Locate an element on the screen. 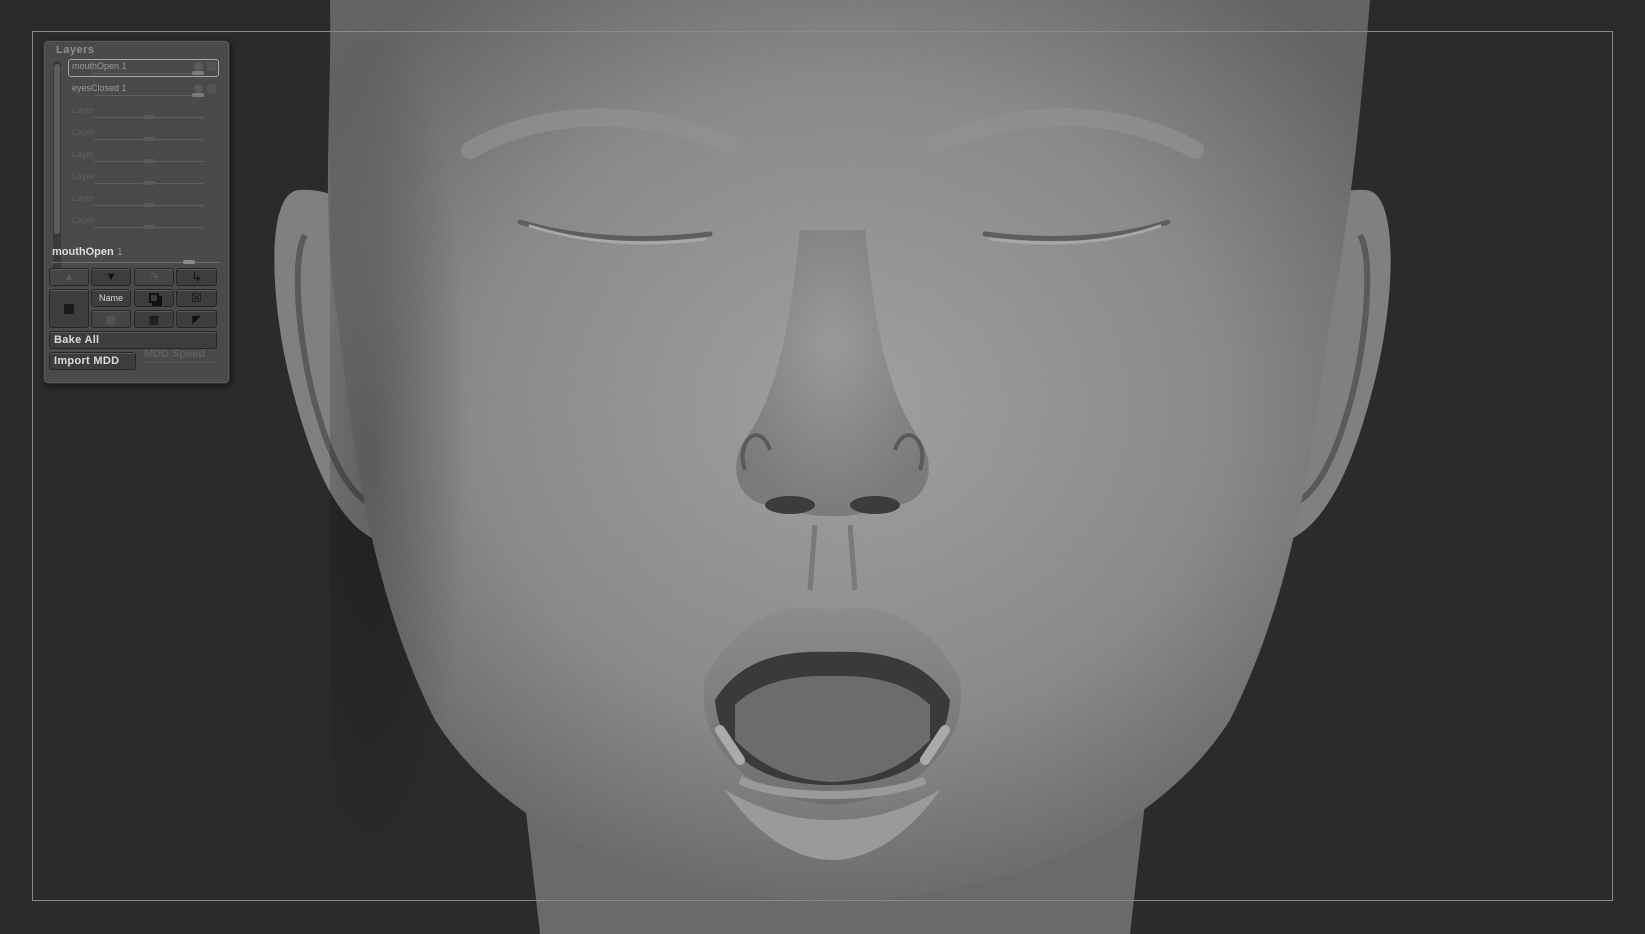  layer-row-mouthopen: mouthOpen 1 is located at coordinates (145, 70).